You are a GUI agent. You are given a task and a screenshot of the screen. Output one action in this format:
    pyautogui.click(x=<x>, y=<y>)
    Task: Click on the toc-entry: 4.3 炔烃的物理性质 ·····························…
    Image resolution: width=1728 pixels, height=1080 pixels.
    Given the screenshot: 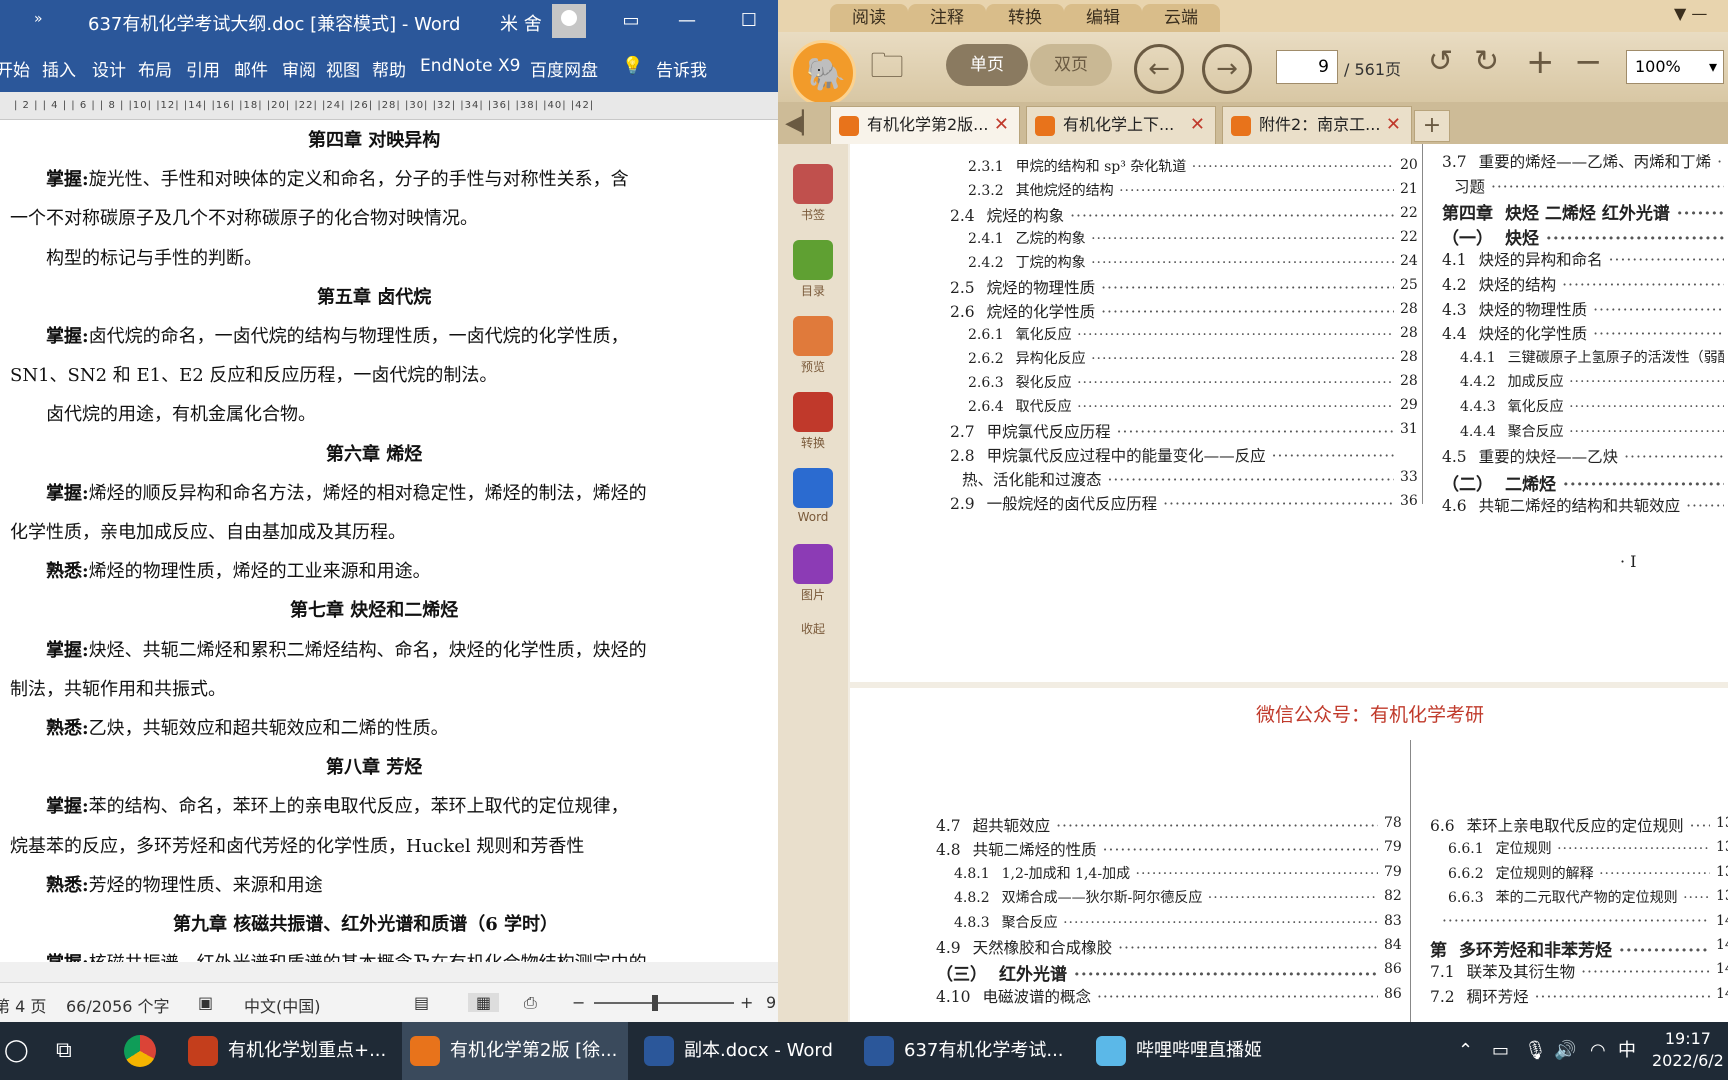 What is the action you would take?
    pyautogui.click(x=1583, y=309)
    